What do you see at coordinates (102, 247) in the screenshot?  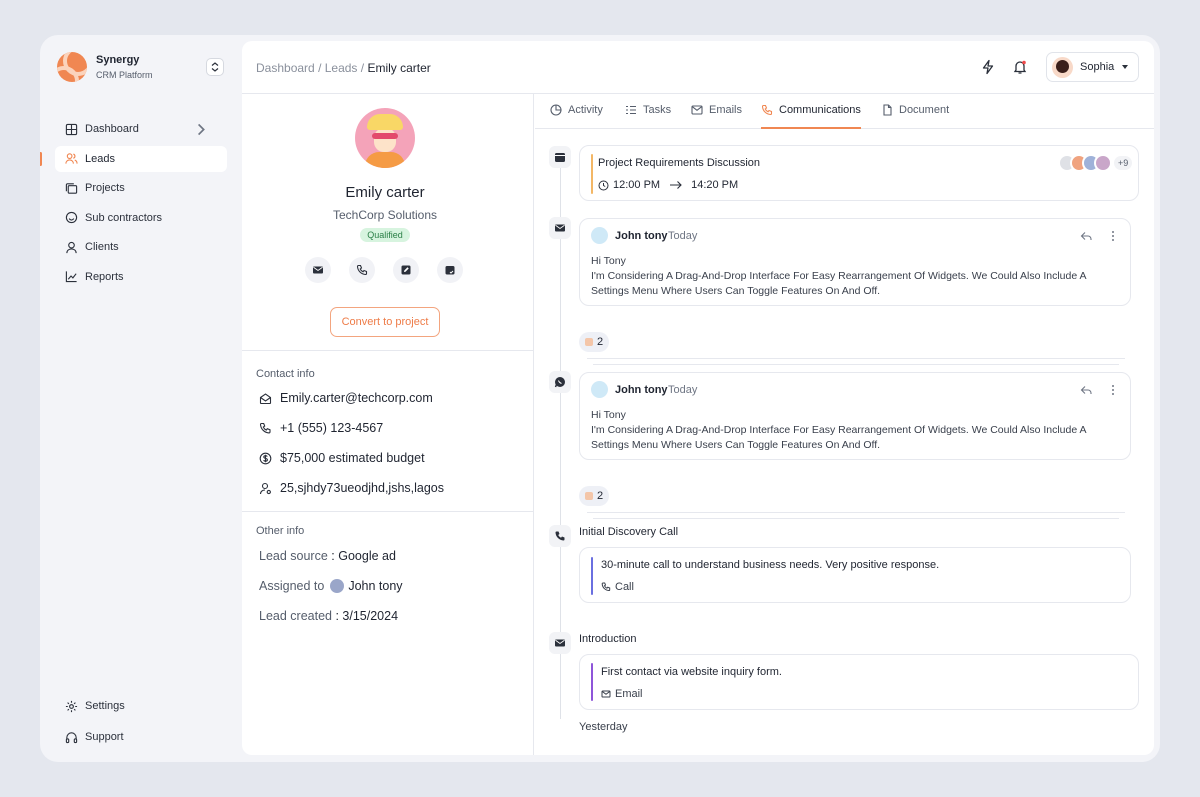 I see `sidebar-item-label: Clients` at bounding box center [102, 247].